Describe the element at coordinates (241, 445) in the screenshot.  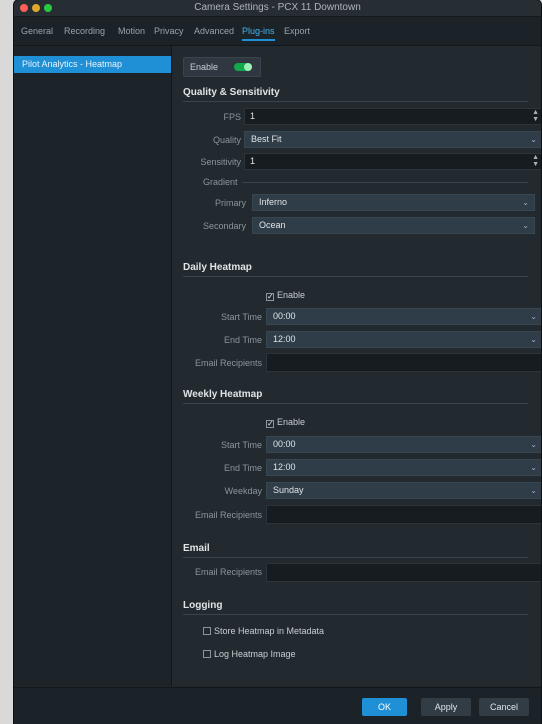
I see `weekly-start-label: Start Time` at that location.